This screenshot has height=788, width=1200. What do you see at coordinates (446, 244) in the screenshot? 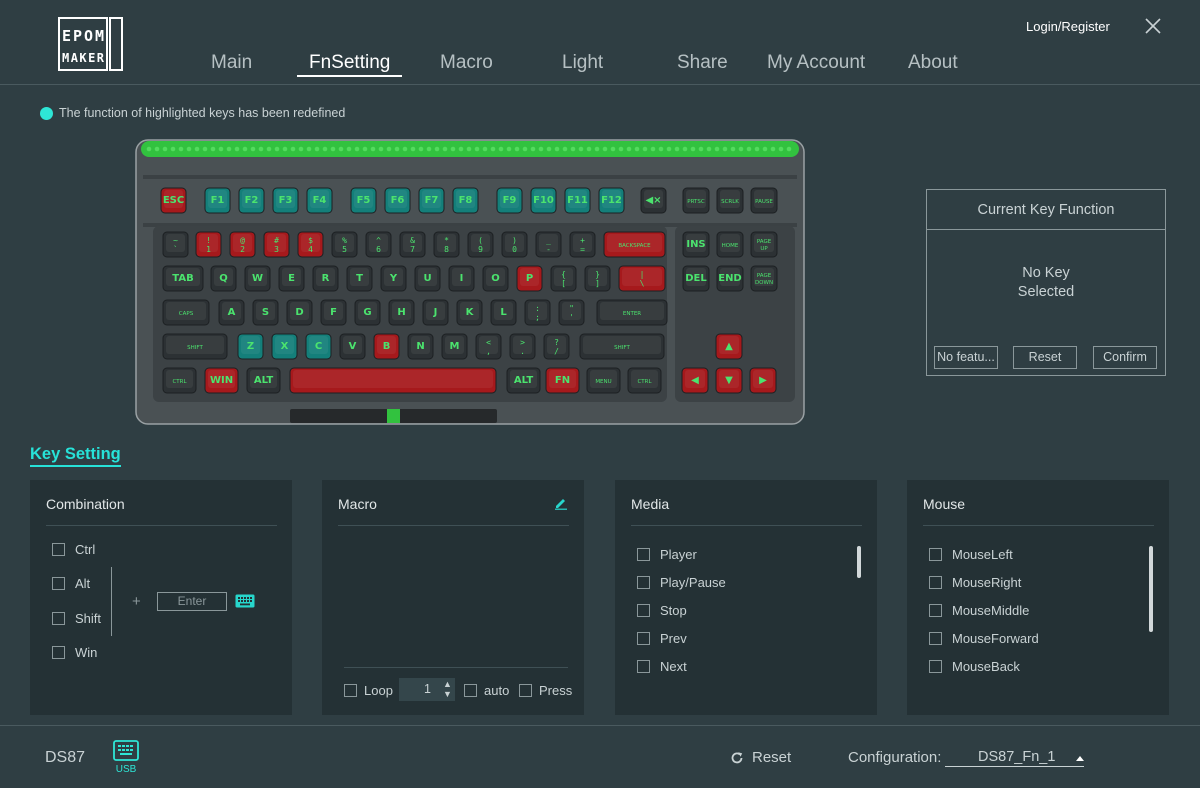
I see `key-8: *8` at bounding box center [446, 244].